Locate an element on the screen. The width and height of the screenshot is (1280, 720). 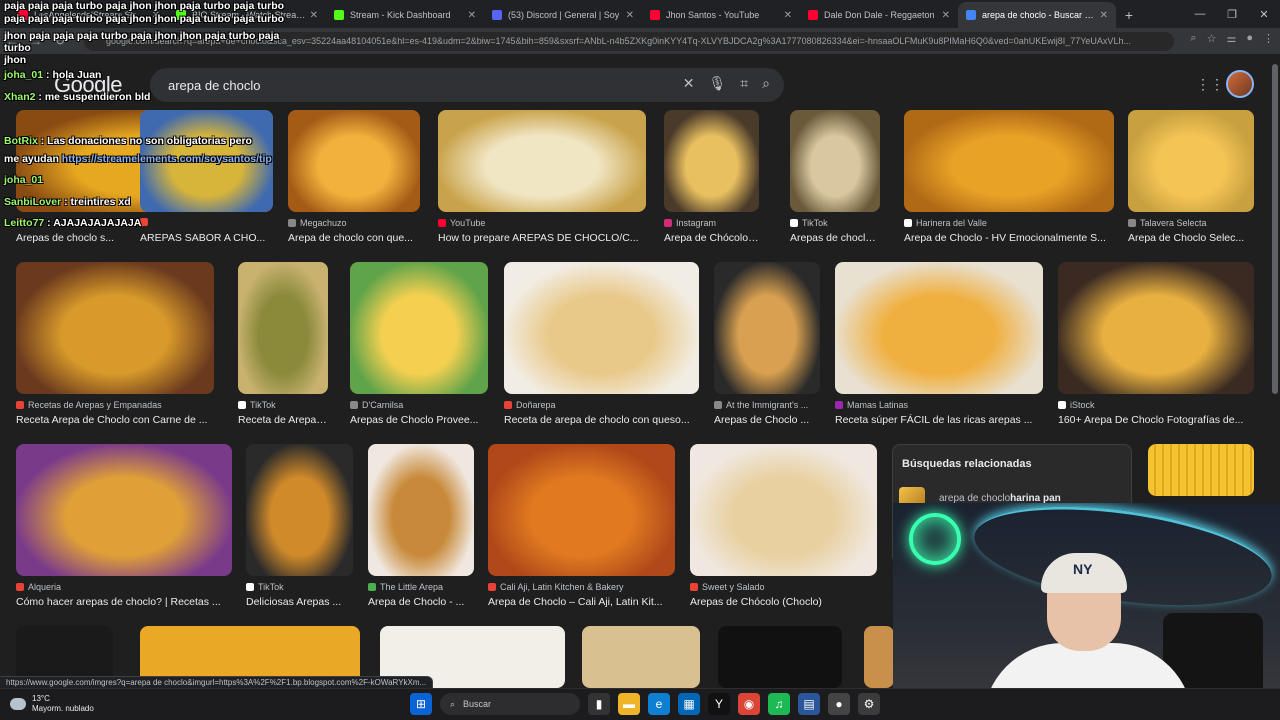
source-name: TikTok is located at coordinates (271, 587).